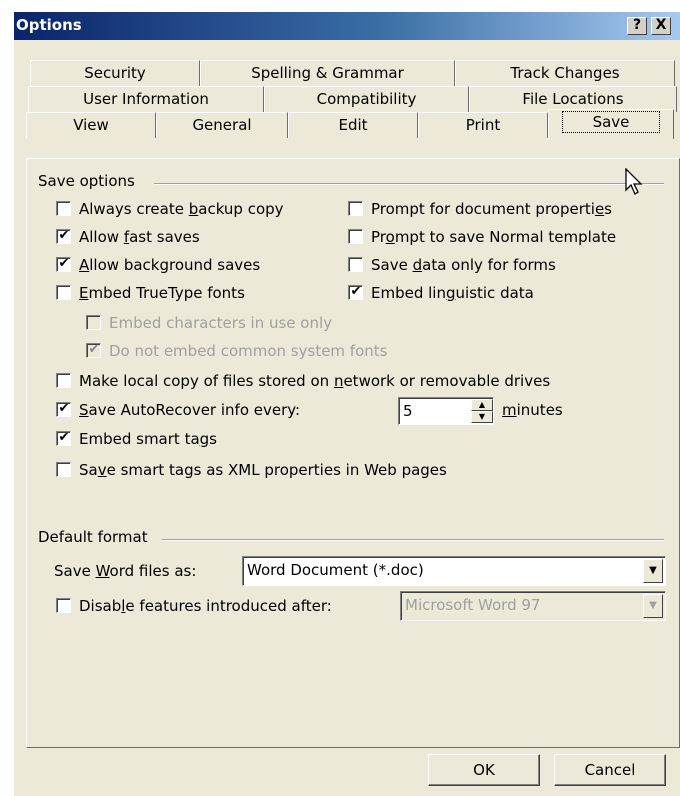 The image size is (680, 796). Describe the element at coordinates (355, 208) in the screenshot. I see `prompt-doc-properties-checkbox` at that location.